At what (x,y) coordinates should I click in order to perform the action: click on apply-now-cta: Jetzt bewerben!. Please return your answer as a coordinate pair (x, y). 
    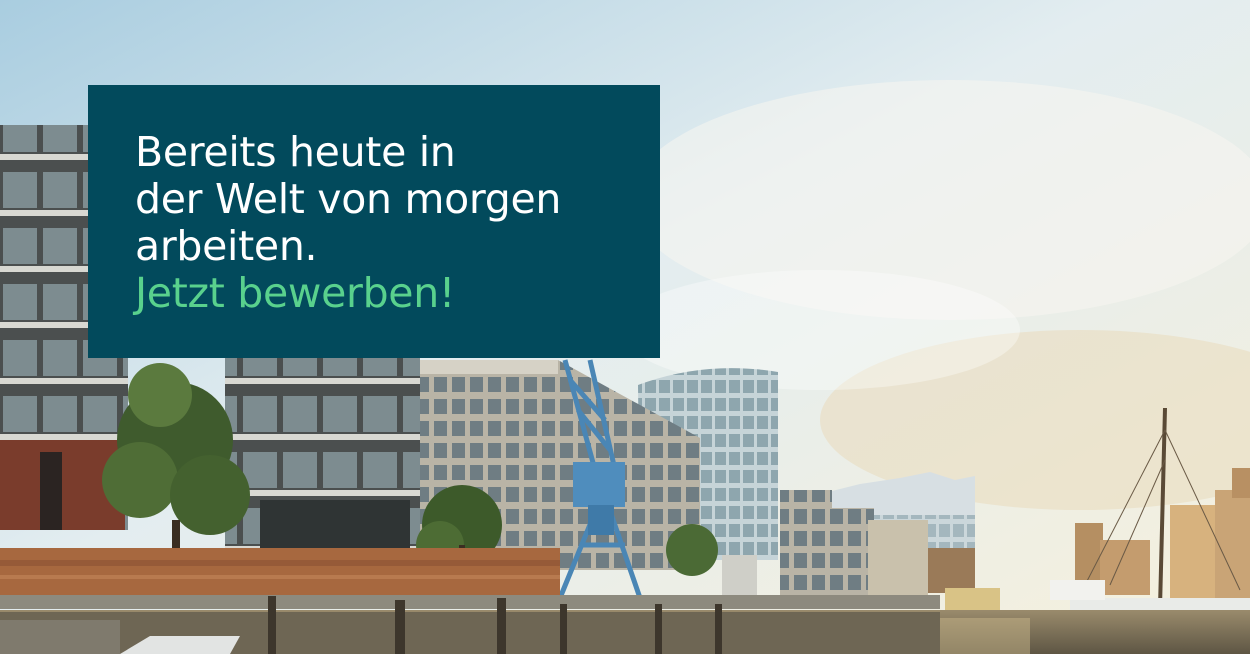
    Looking at the image, I should click on (377, 293).